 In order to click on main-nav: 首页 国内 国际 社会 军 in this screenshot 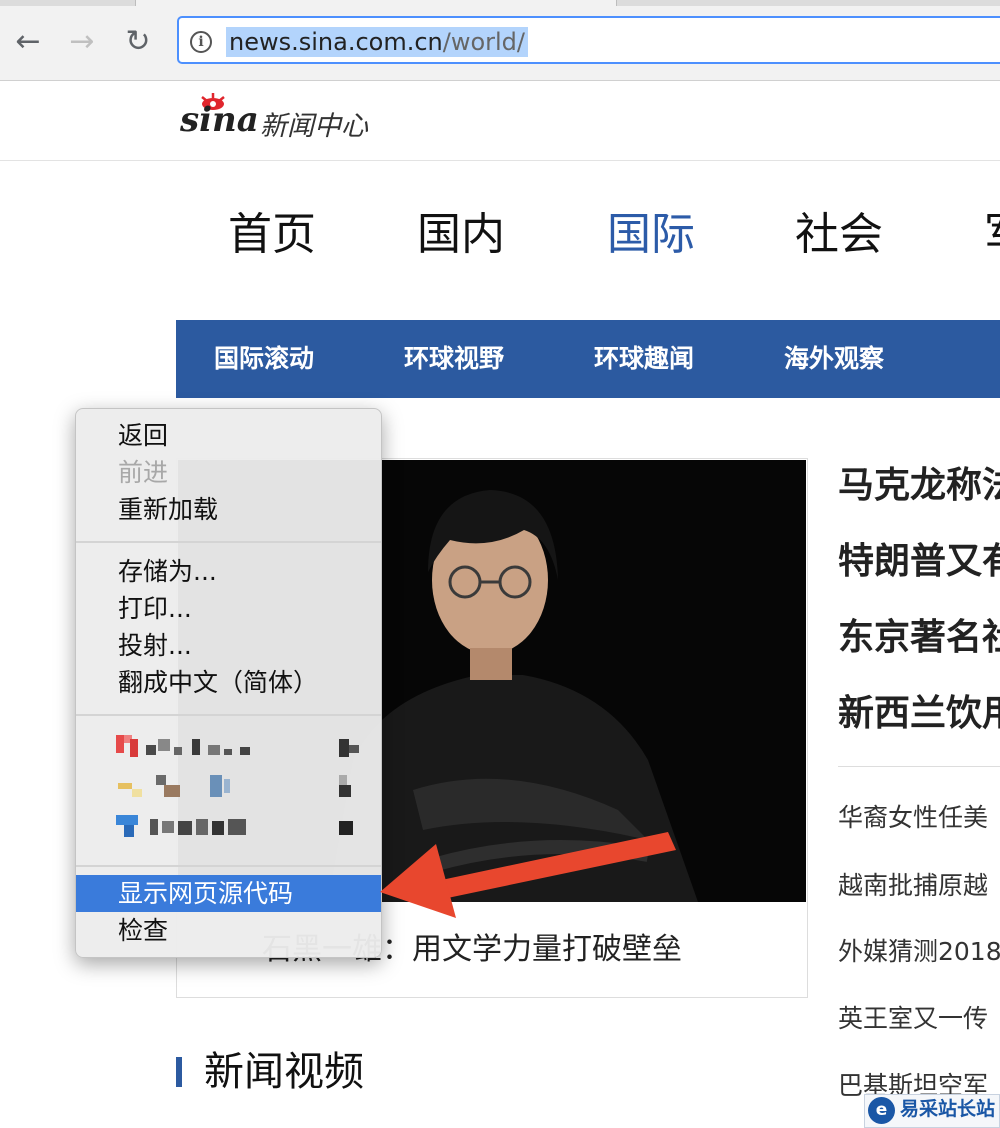, I will do `click(500, 235)`.